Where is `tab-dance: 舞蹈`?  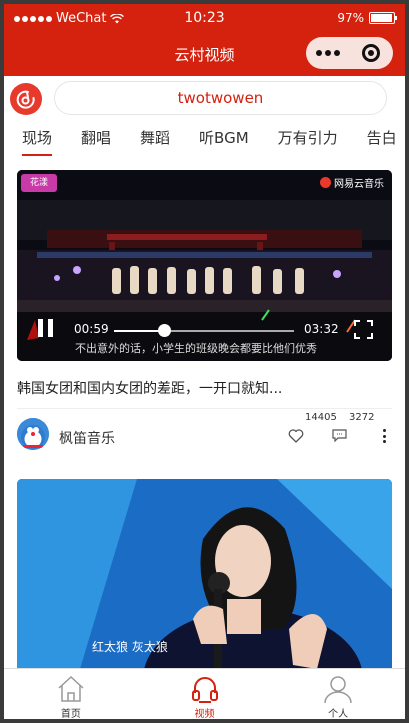 tab-dance: 舞蹈 is located at coordinates (155, 139).